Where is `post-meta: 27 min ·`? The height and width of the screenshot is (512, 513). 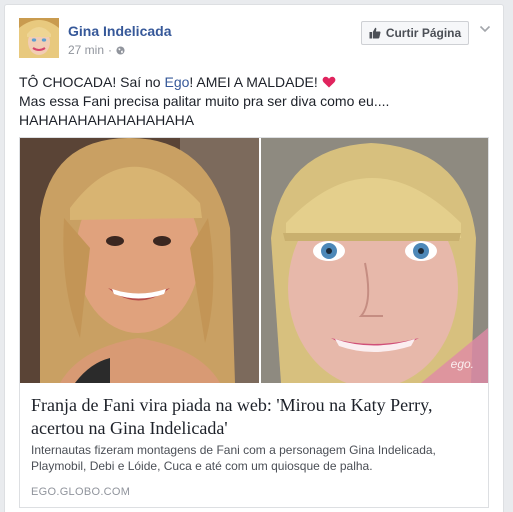
post-meta: 27 min · is located at coordinates (96, 50).